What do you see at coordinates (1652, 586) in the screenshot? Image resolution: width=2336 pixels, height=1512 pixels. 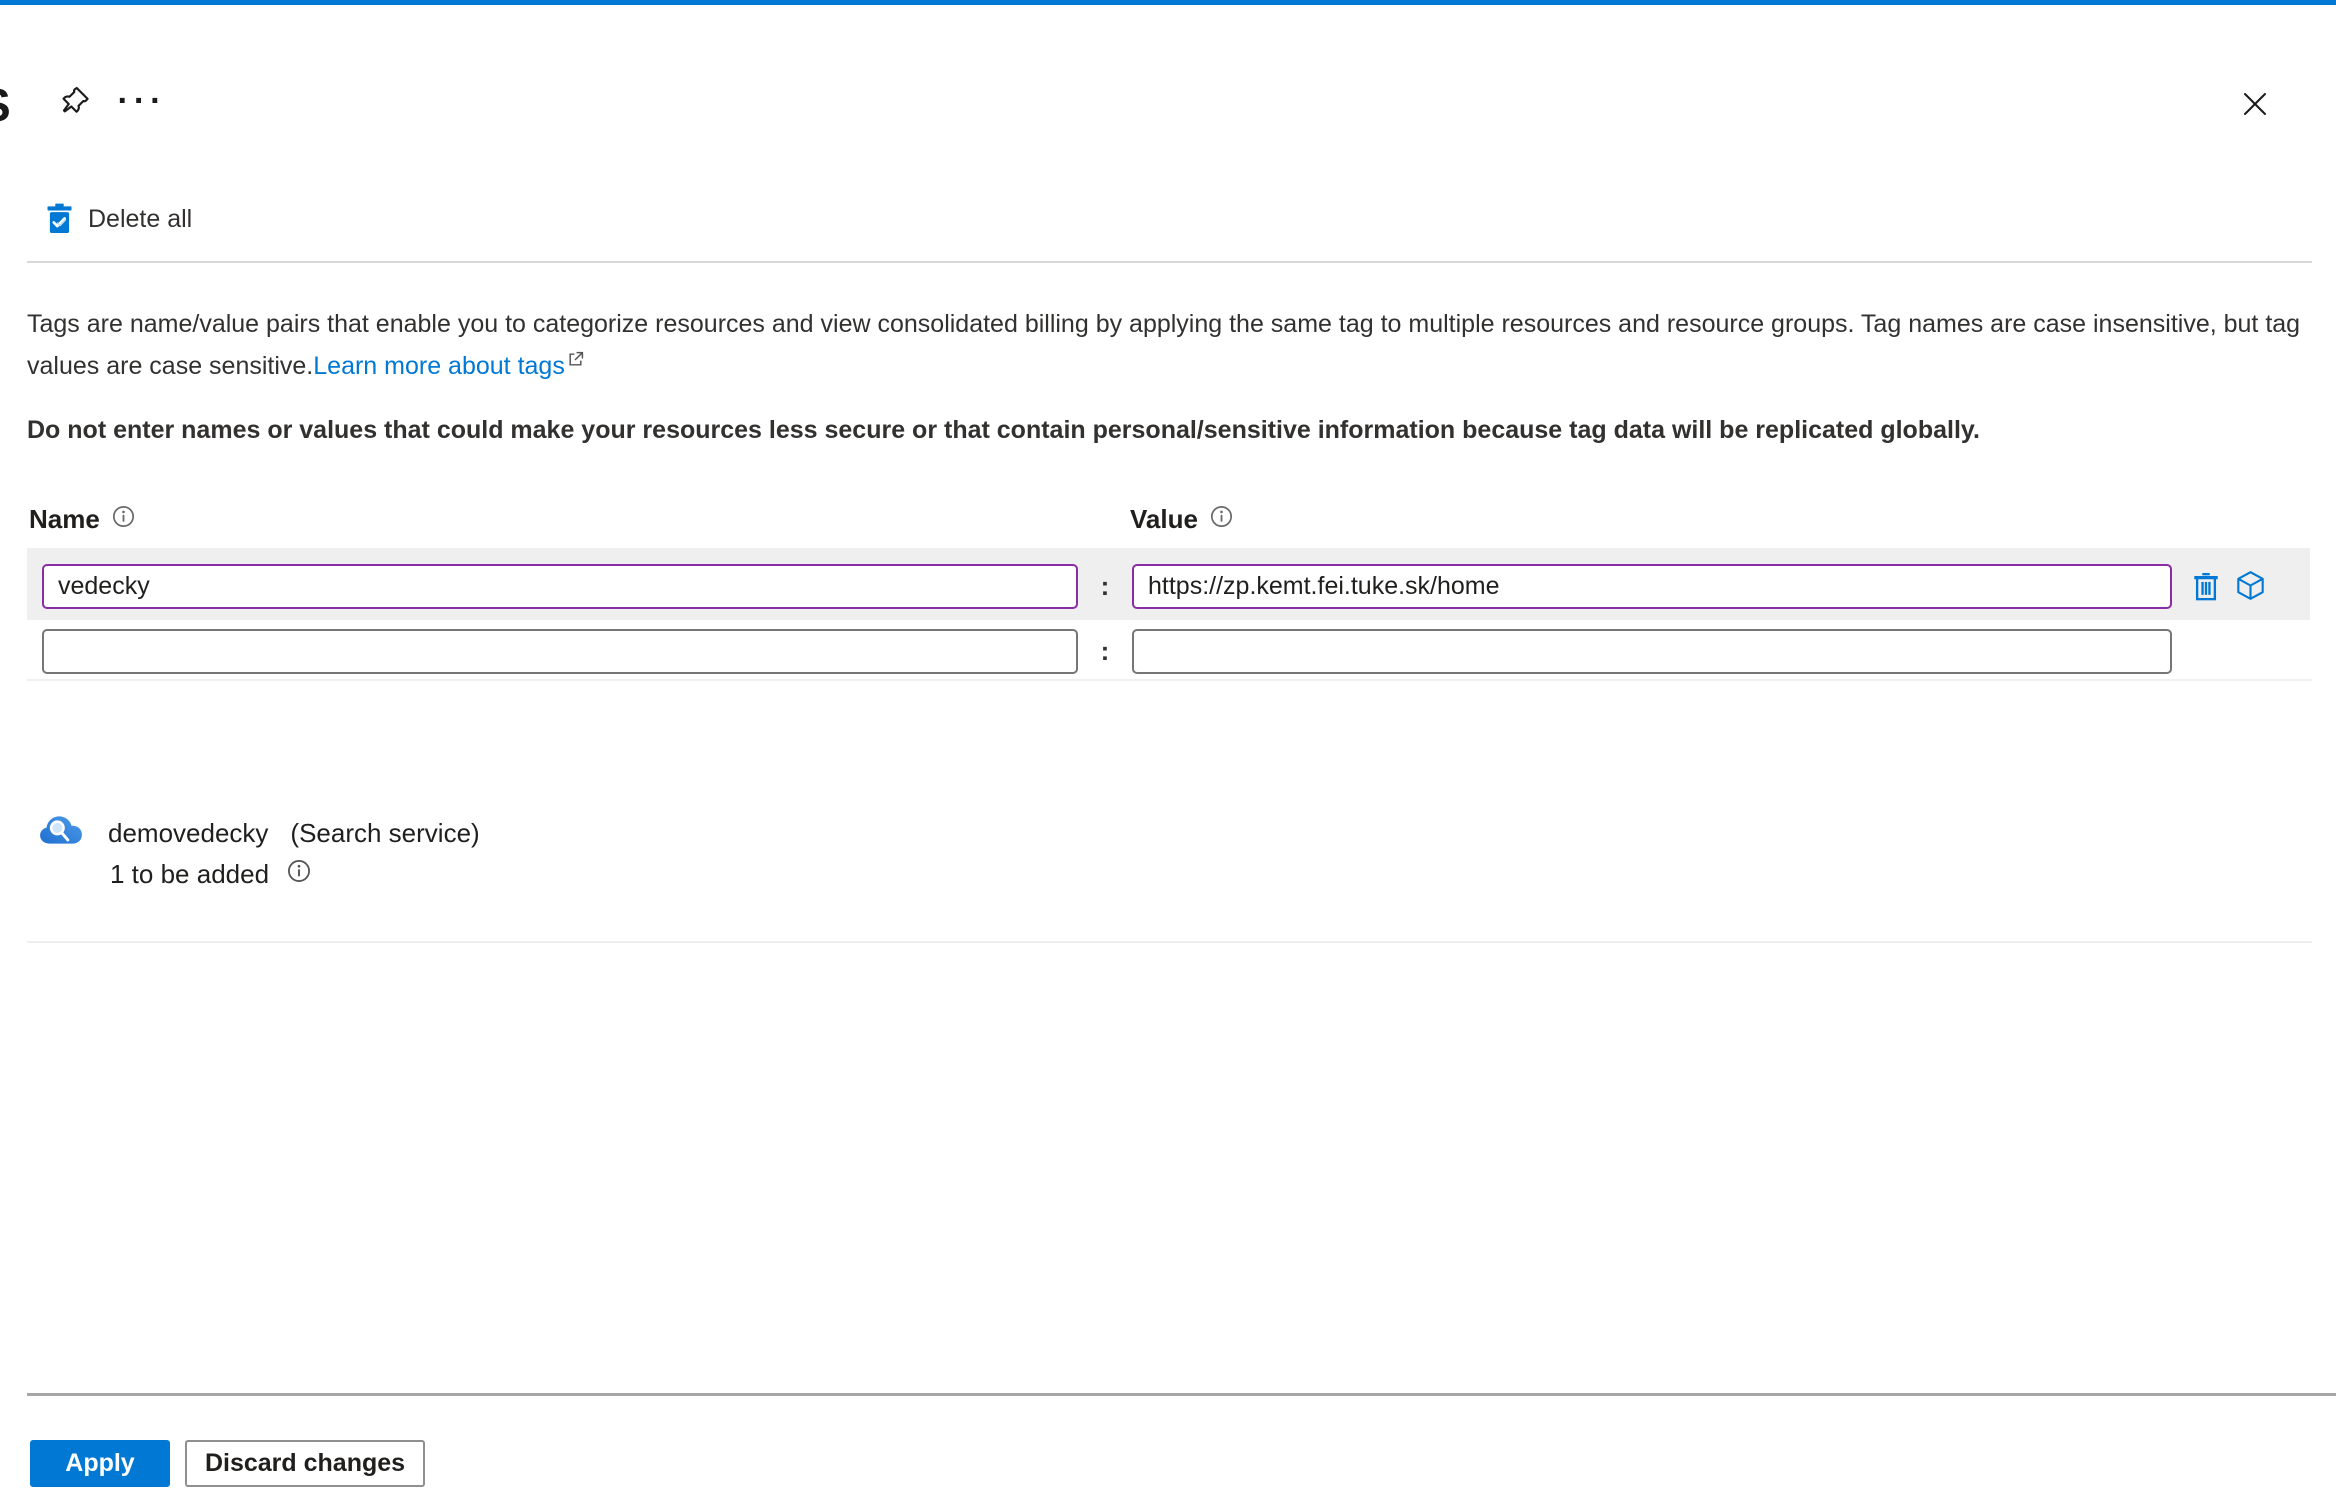 I see `tag-value-input` at bounding box center [1652, 586].